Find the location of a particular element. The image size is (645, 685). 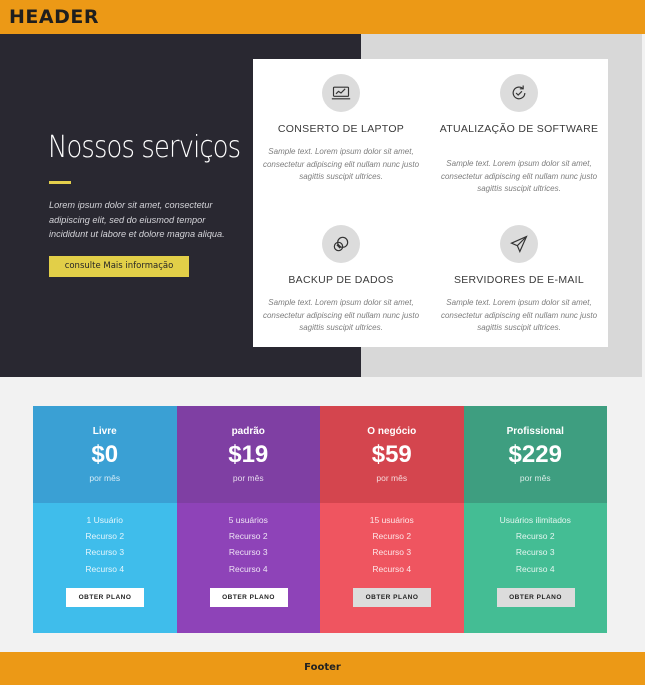

get-plan-button-standard: OBTER PLANO is located at coordinates (248, 597).